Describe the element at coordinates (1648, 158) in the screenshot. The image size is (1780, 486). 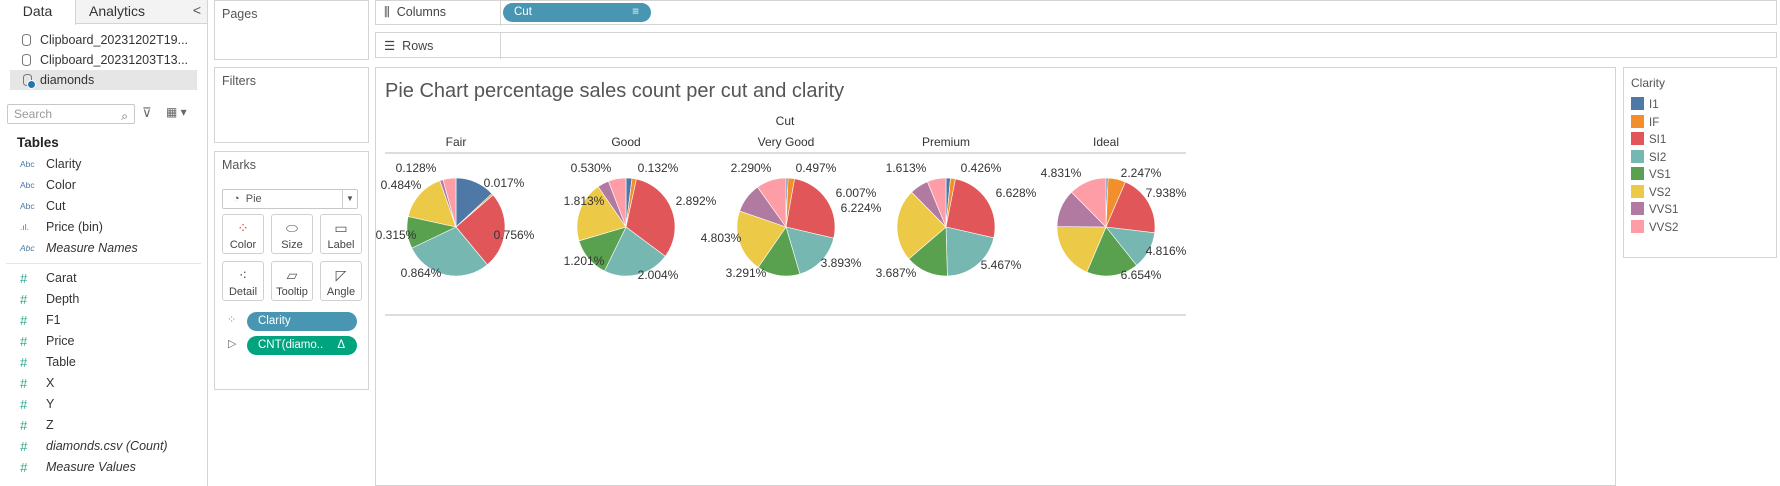
I see `legend-item: SI2` at that location.